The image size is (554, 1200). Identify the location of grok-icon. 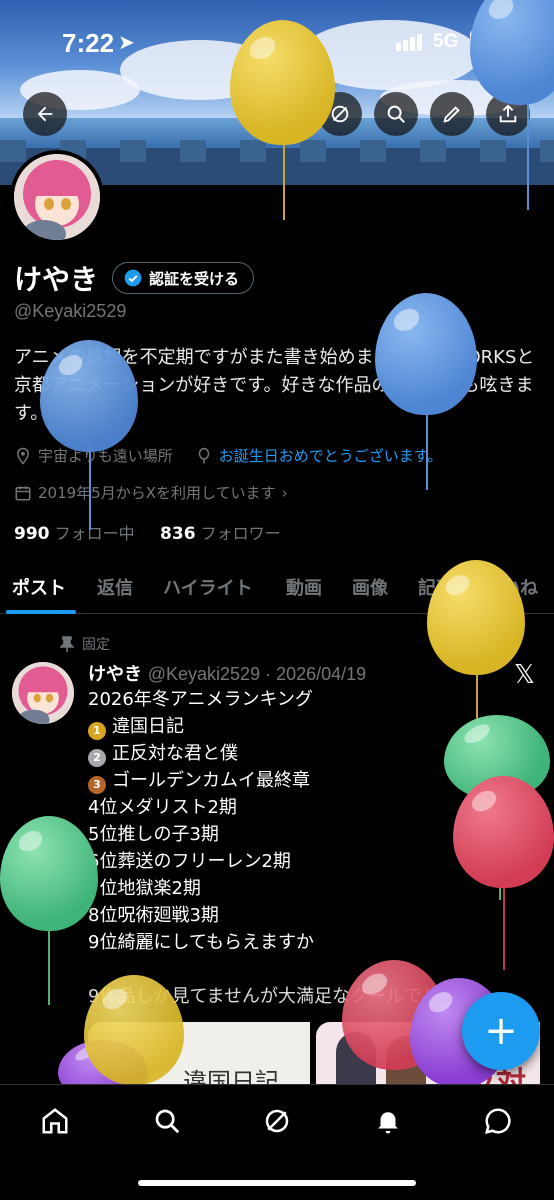
(277, 1121).